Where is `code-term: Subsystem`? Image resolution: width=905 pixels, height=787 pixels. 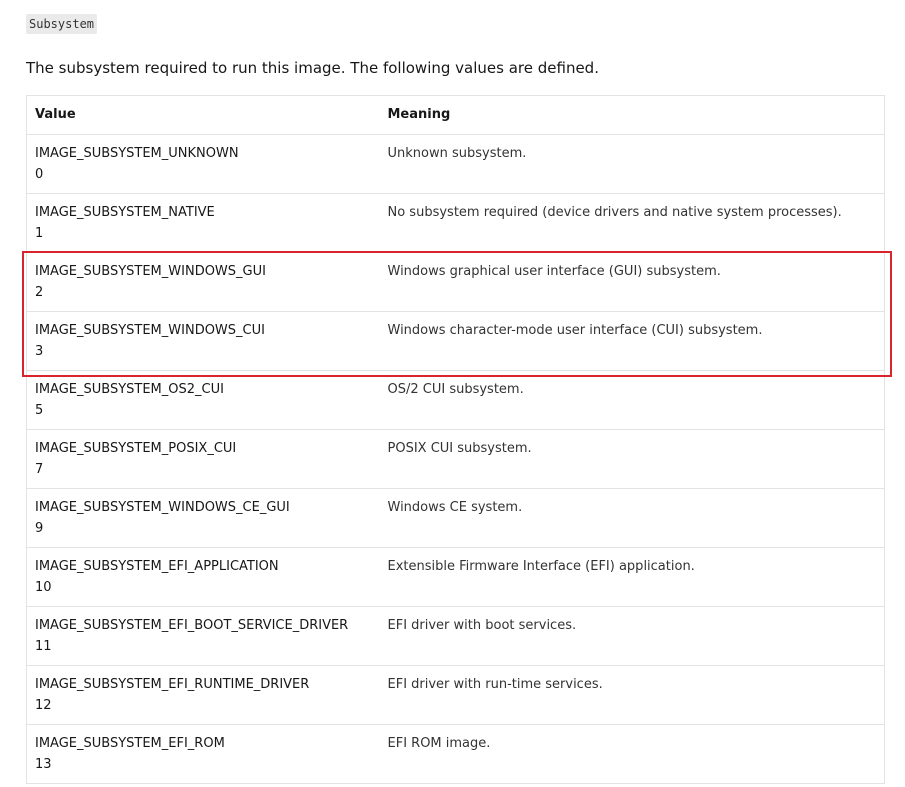
code-term: Subsystem is located at coordinates (62, 24).